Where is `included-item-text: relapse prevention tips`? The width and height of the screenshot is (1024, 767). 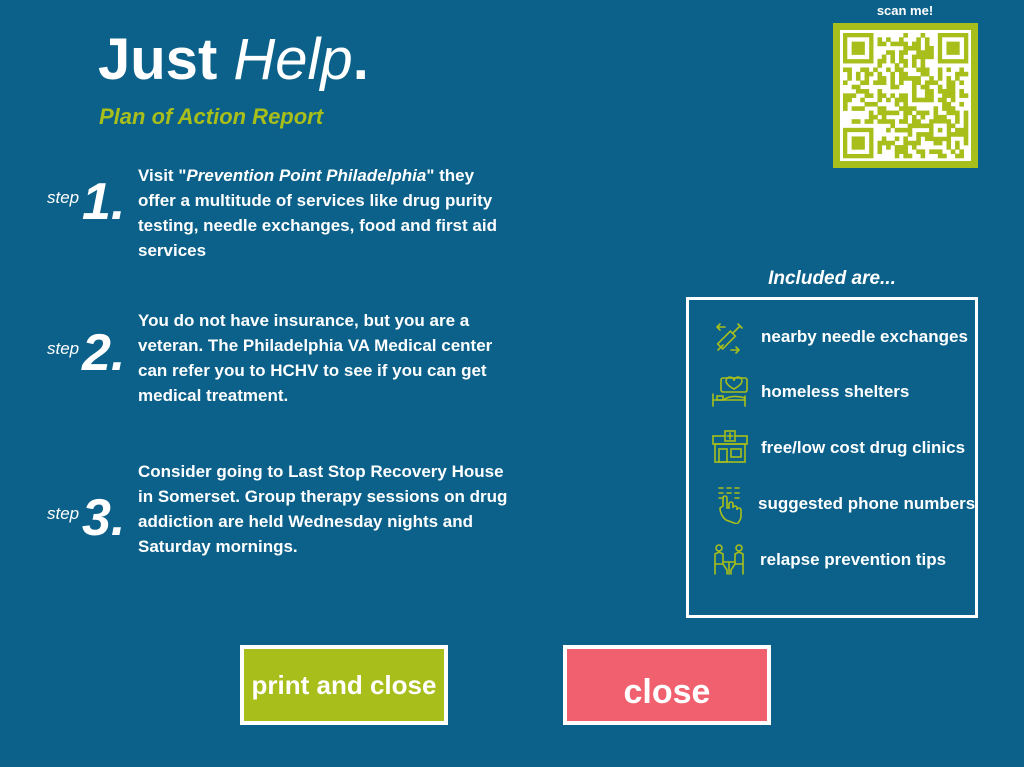
included-item-text: relapse prevention tips is located at coordinates (853, 559).